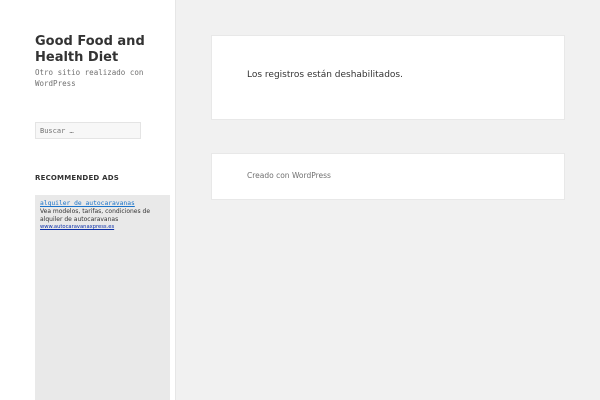 The width and height of the screenshot is (600, 400). I want to click on site-footer: Creado con WordPress, so click(388, 176).